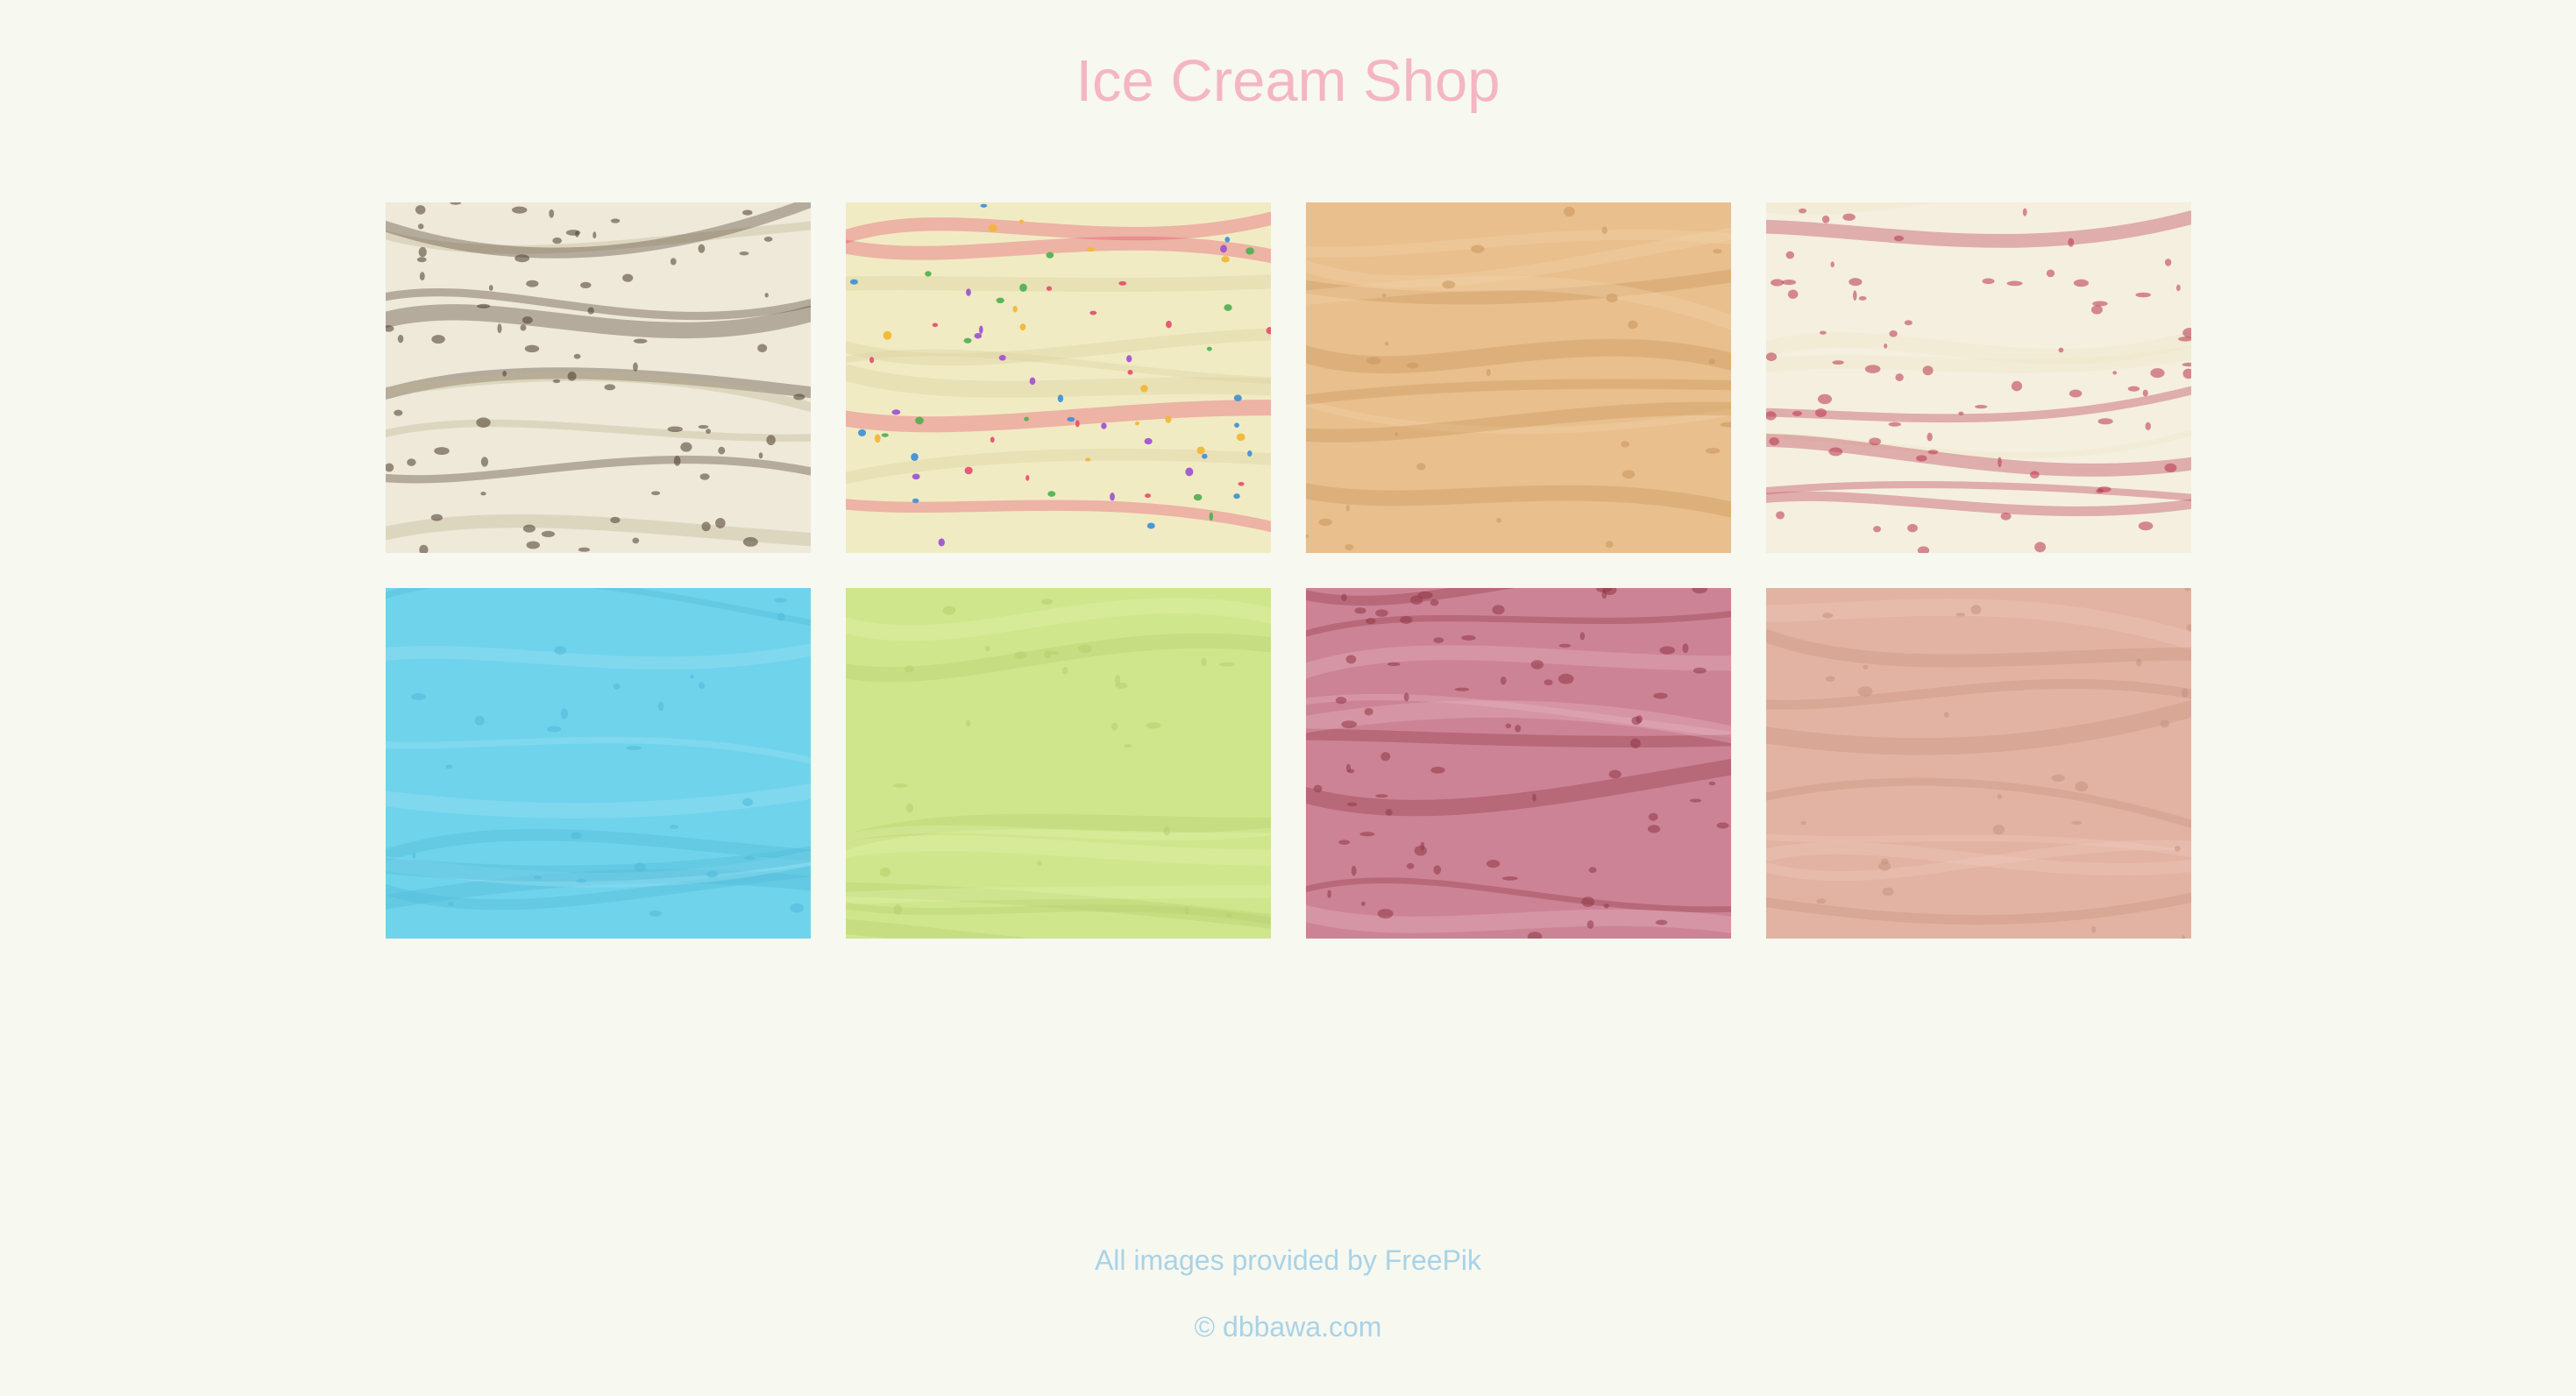 The image size is (2576, 1396). Describe the element at coordinates (1239, 1260) in the screenshot. I see `footer-credit-text: All images provided by` at that location.